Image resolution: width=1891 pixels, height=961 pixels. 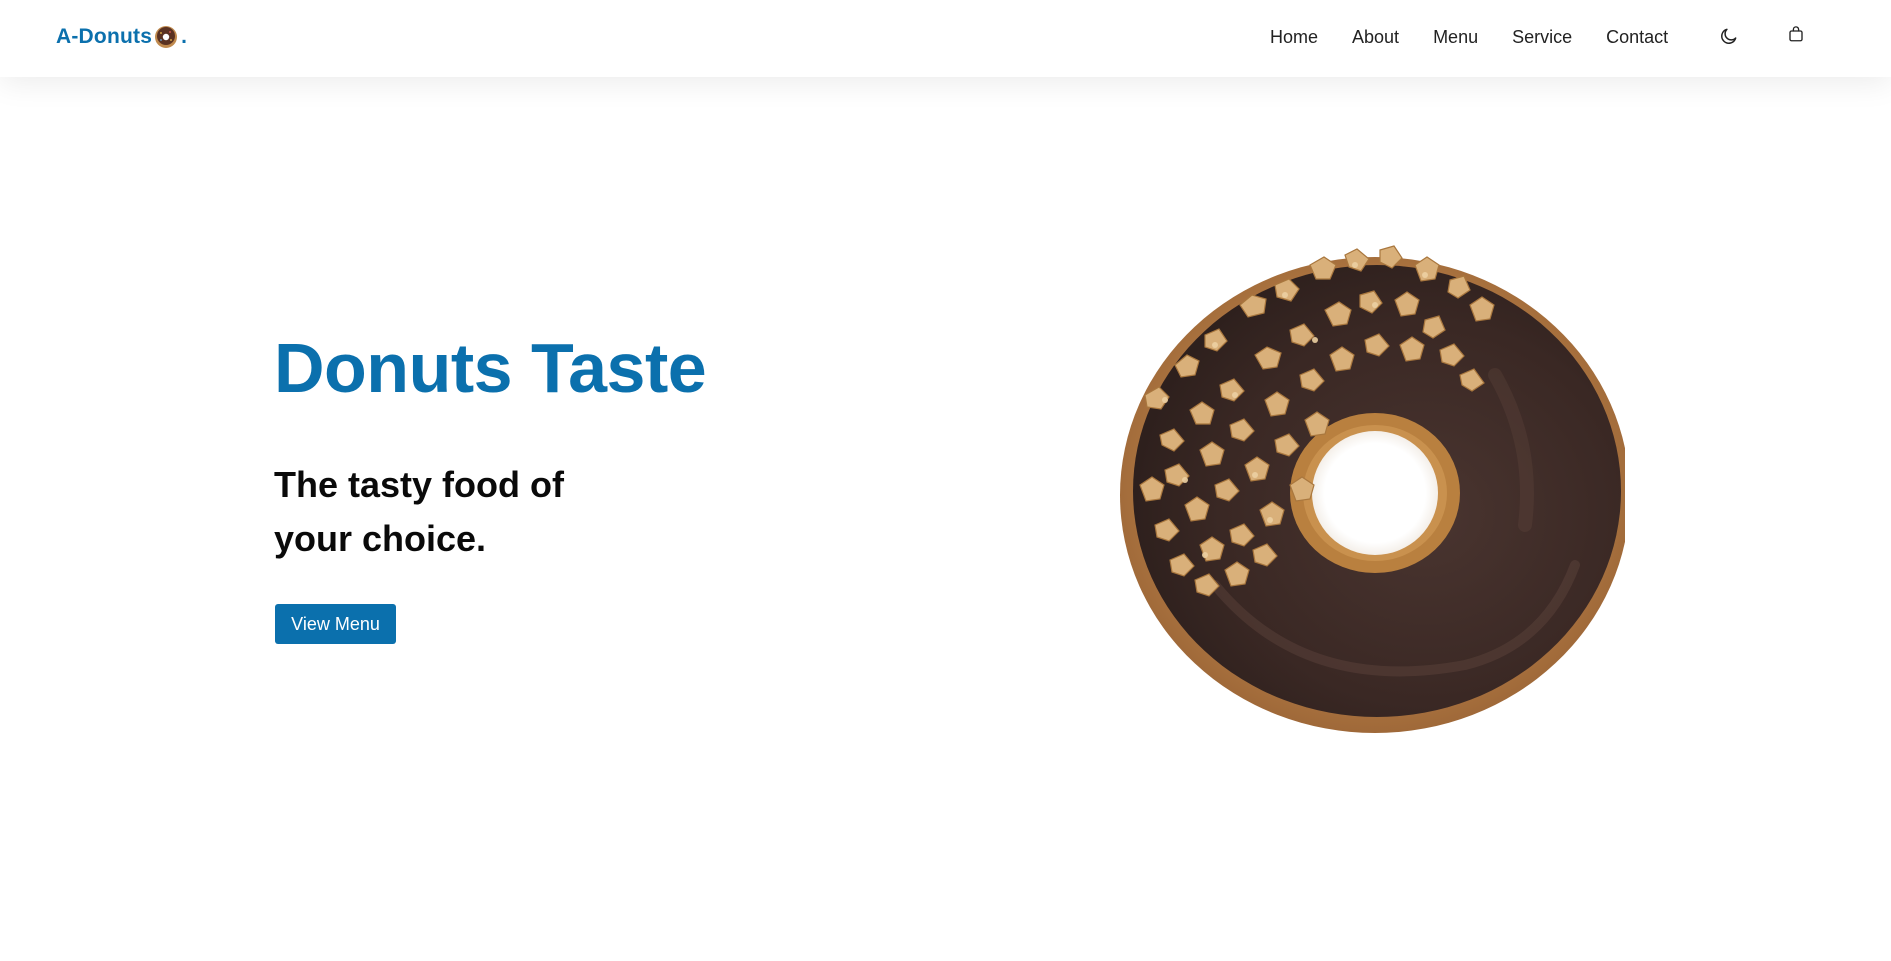 I want to click on logo: A-Donuts ., so click(x=121, y=37).